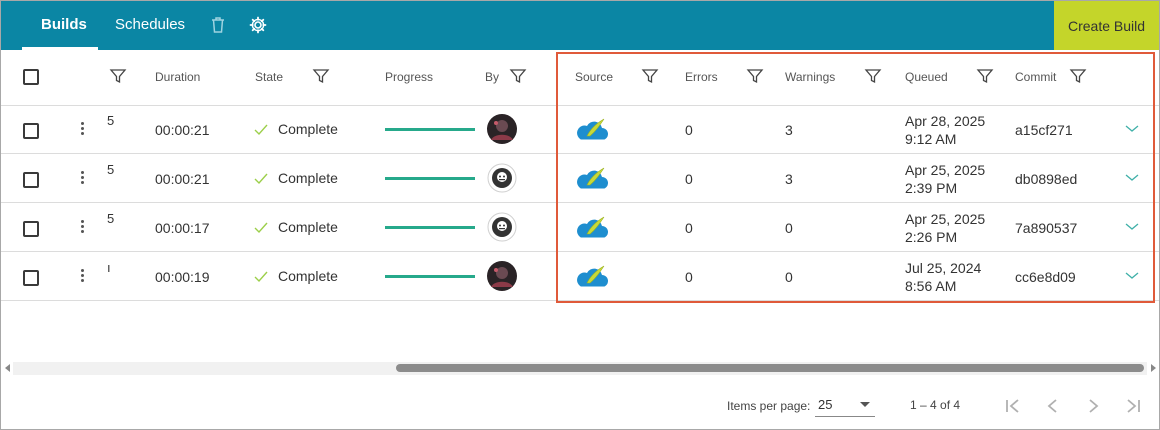  I want to click on scroll-left-arrow-icon, so click(7, 368).